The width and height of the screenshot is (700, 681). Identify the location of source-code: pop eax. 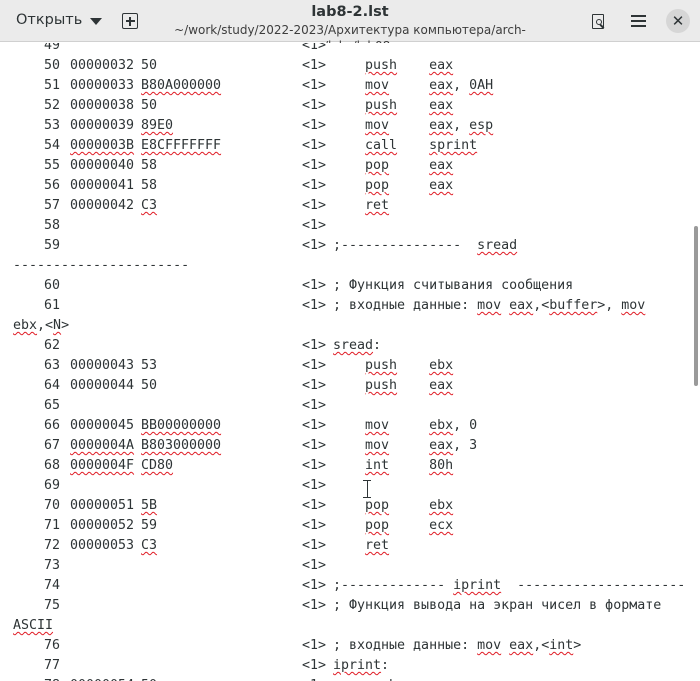
(409, 165).